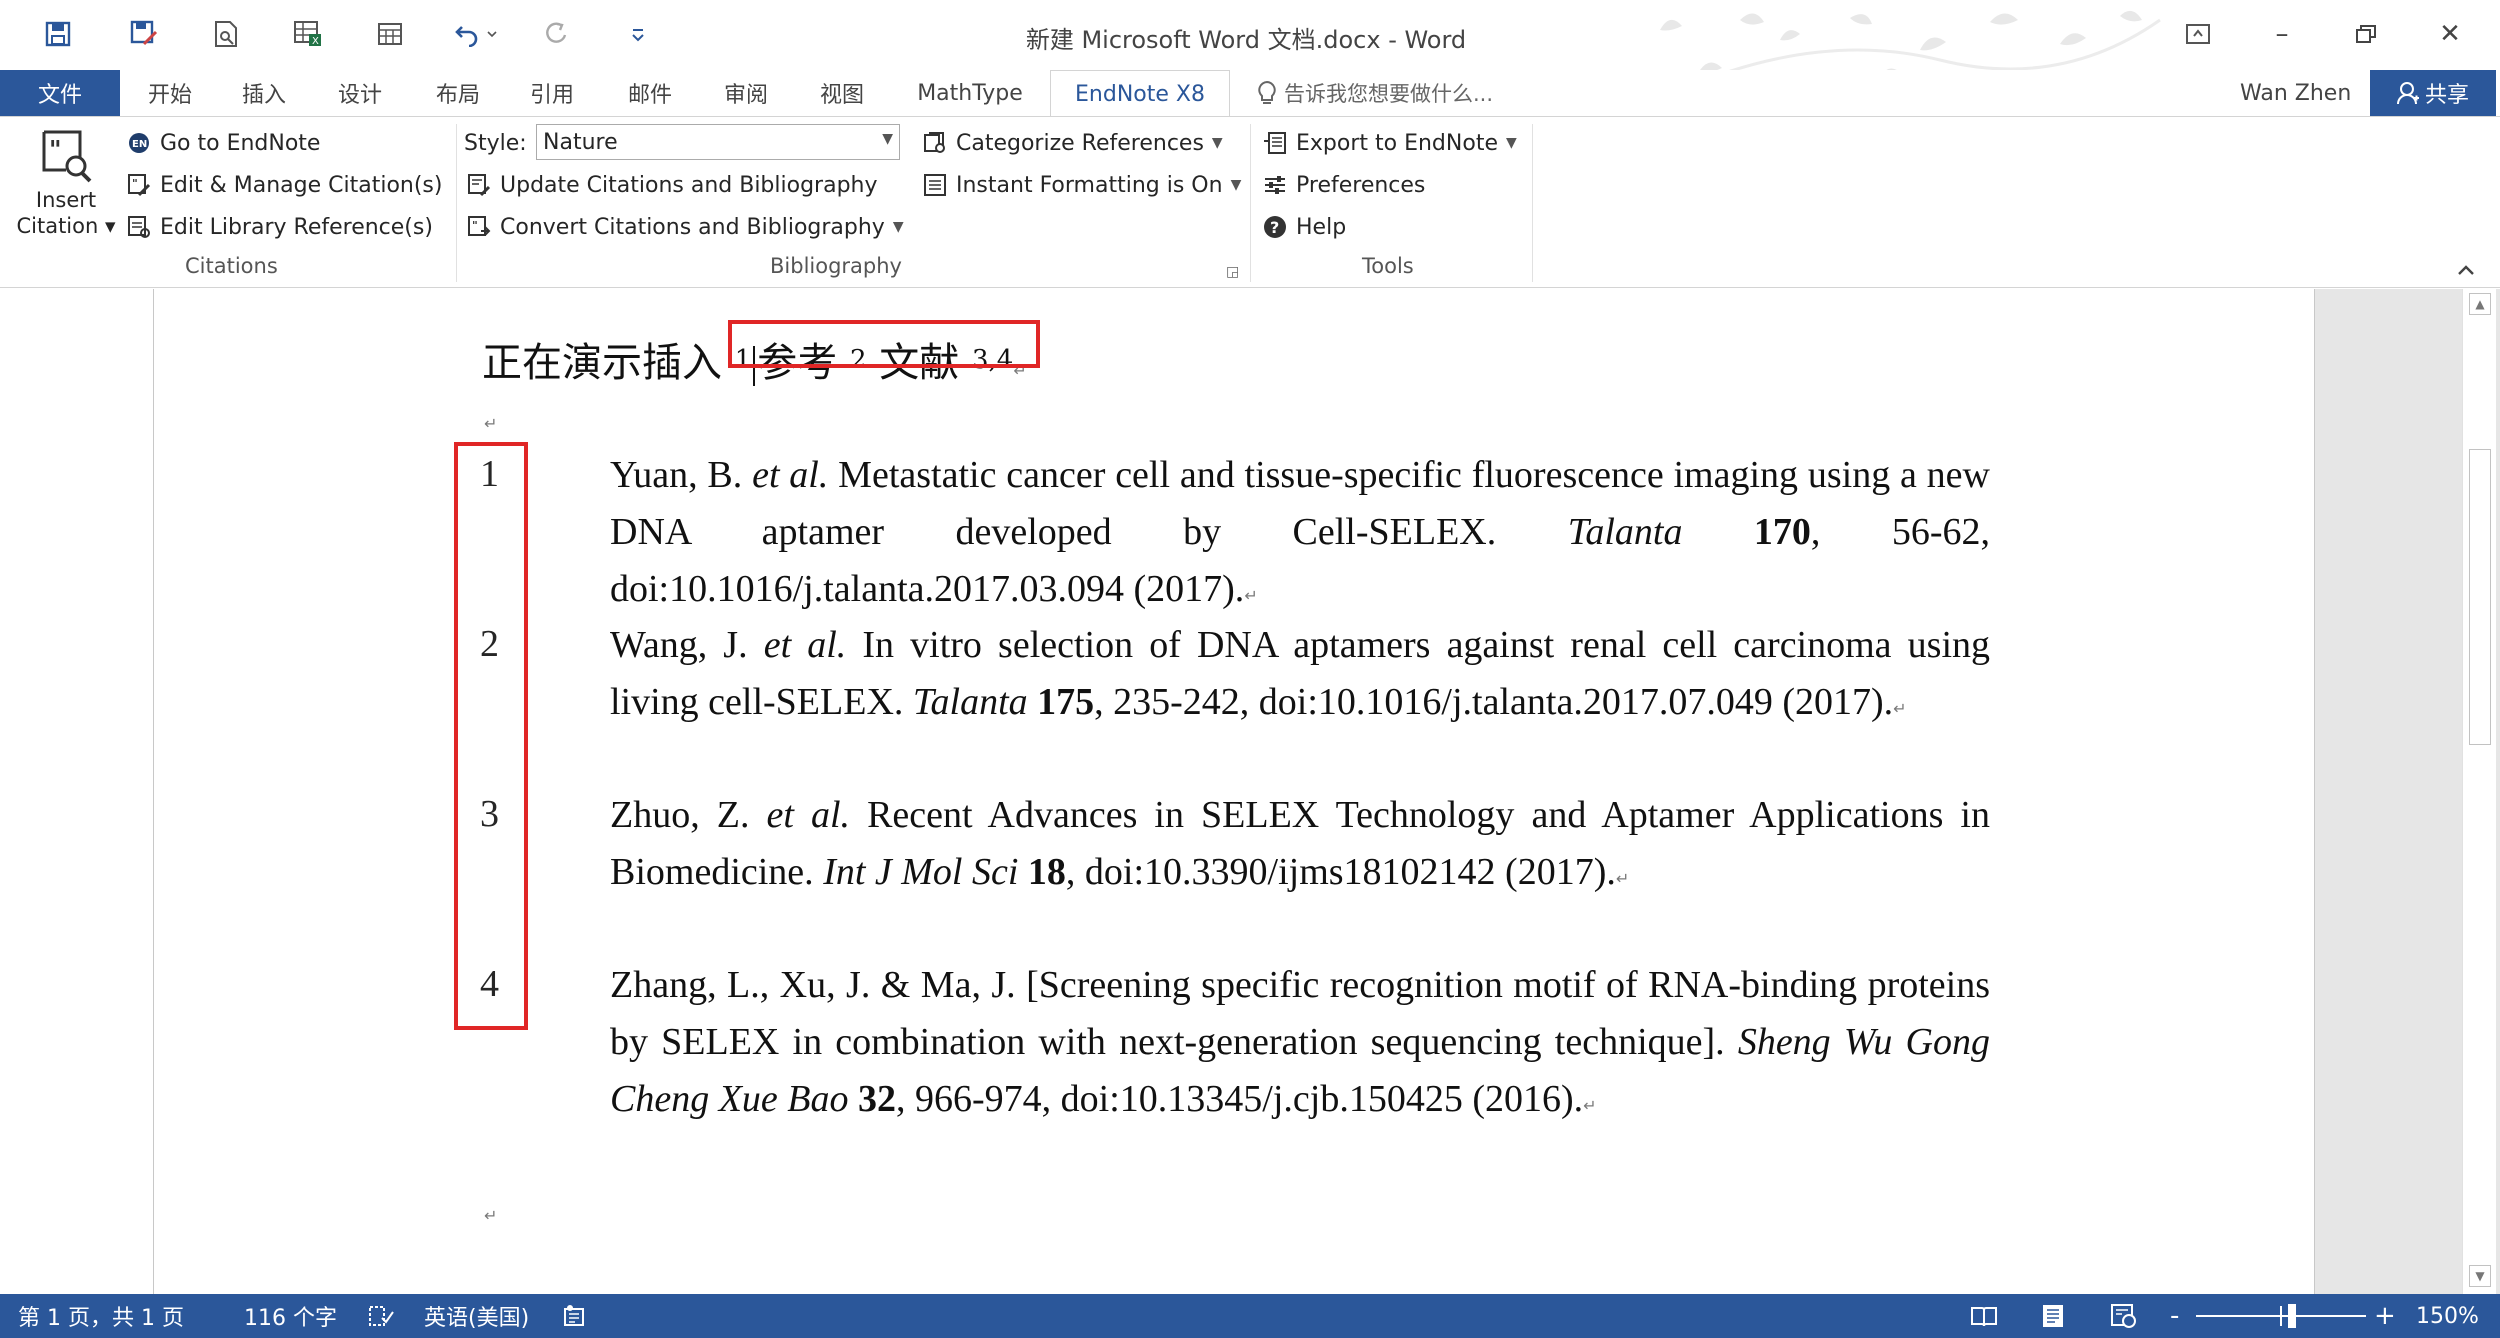  I want to click on zoom-out-button: -, so click(2174, 1316).